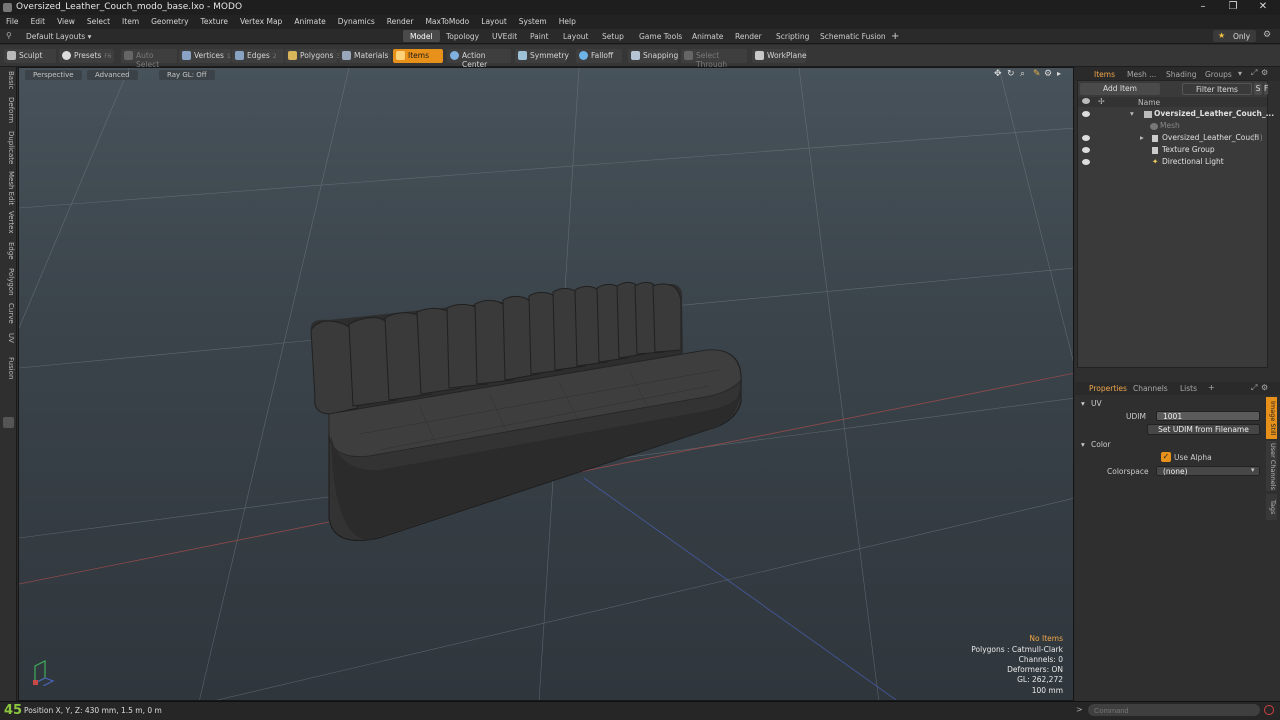  I want to click on panel-expand-icon: ⤢, so click(1254, 73).